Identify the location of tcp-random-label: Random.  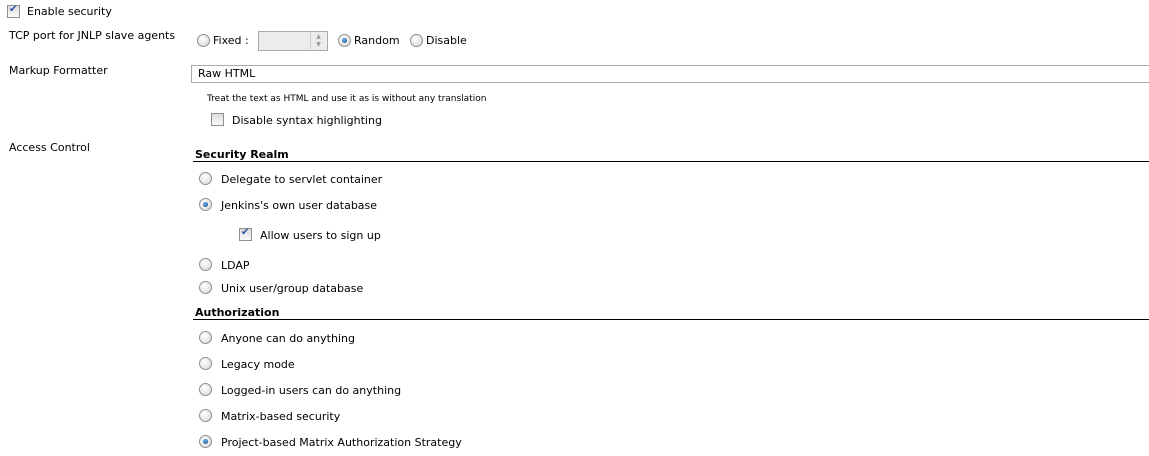
(377, 40).